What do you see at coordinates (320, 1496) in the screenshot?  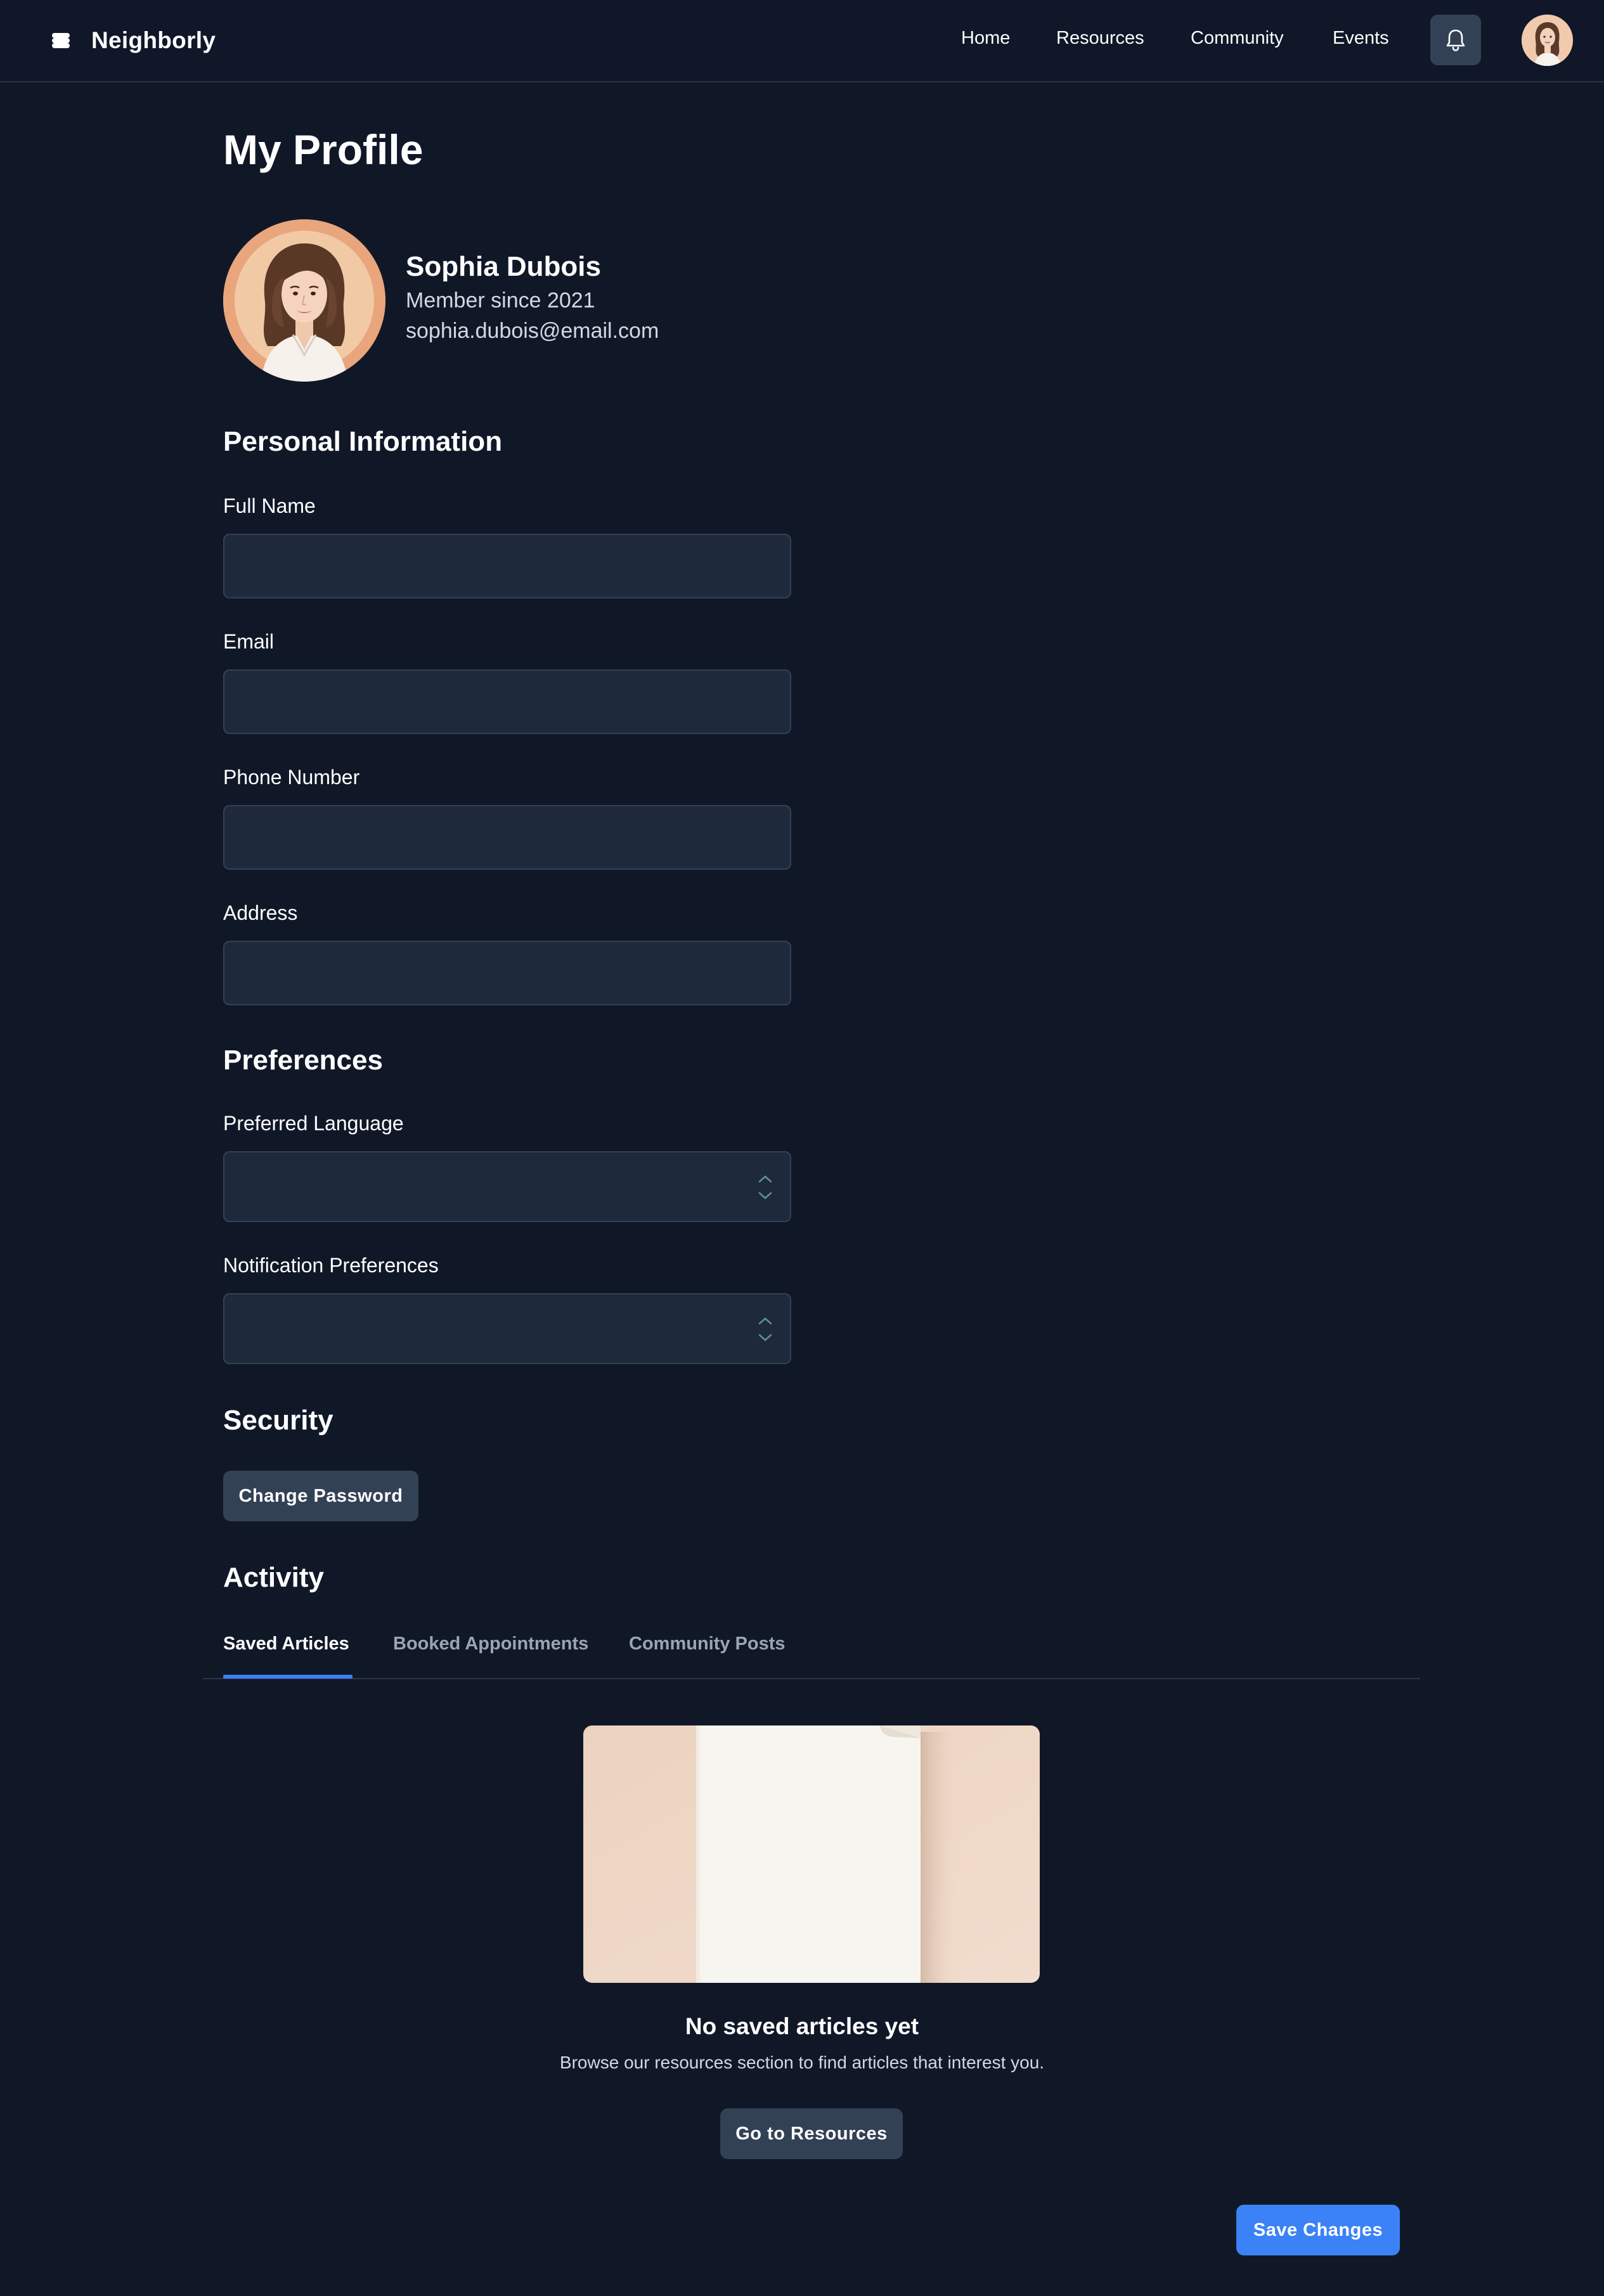 I see `change-password-button: Change Password` at bounding box center [320, 1496].